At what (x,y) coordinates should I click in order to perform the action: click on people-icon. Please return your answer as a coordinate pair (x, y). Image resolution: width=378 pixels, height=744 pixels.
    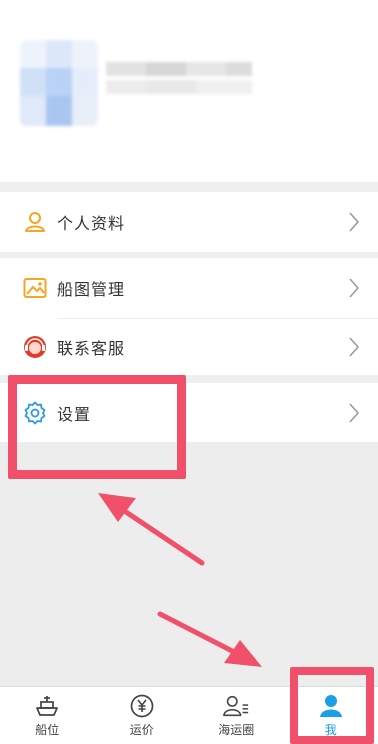
    Looking at the image, I should click on (236, 706).